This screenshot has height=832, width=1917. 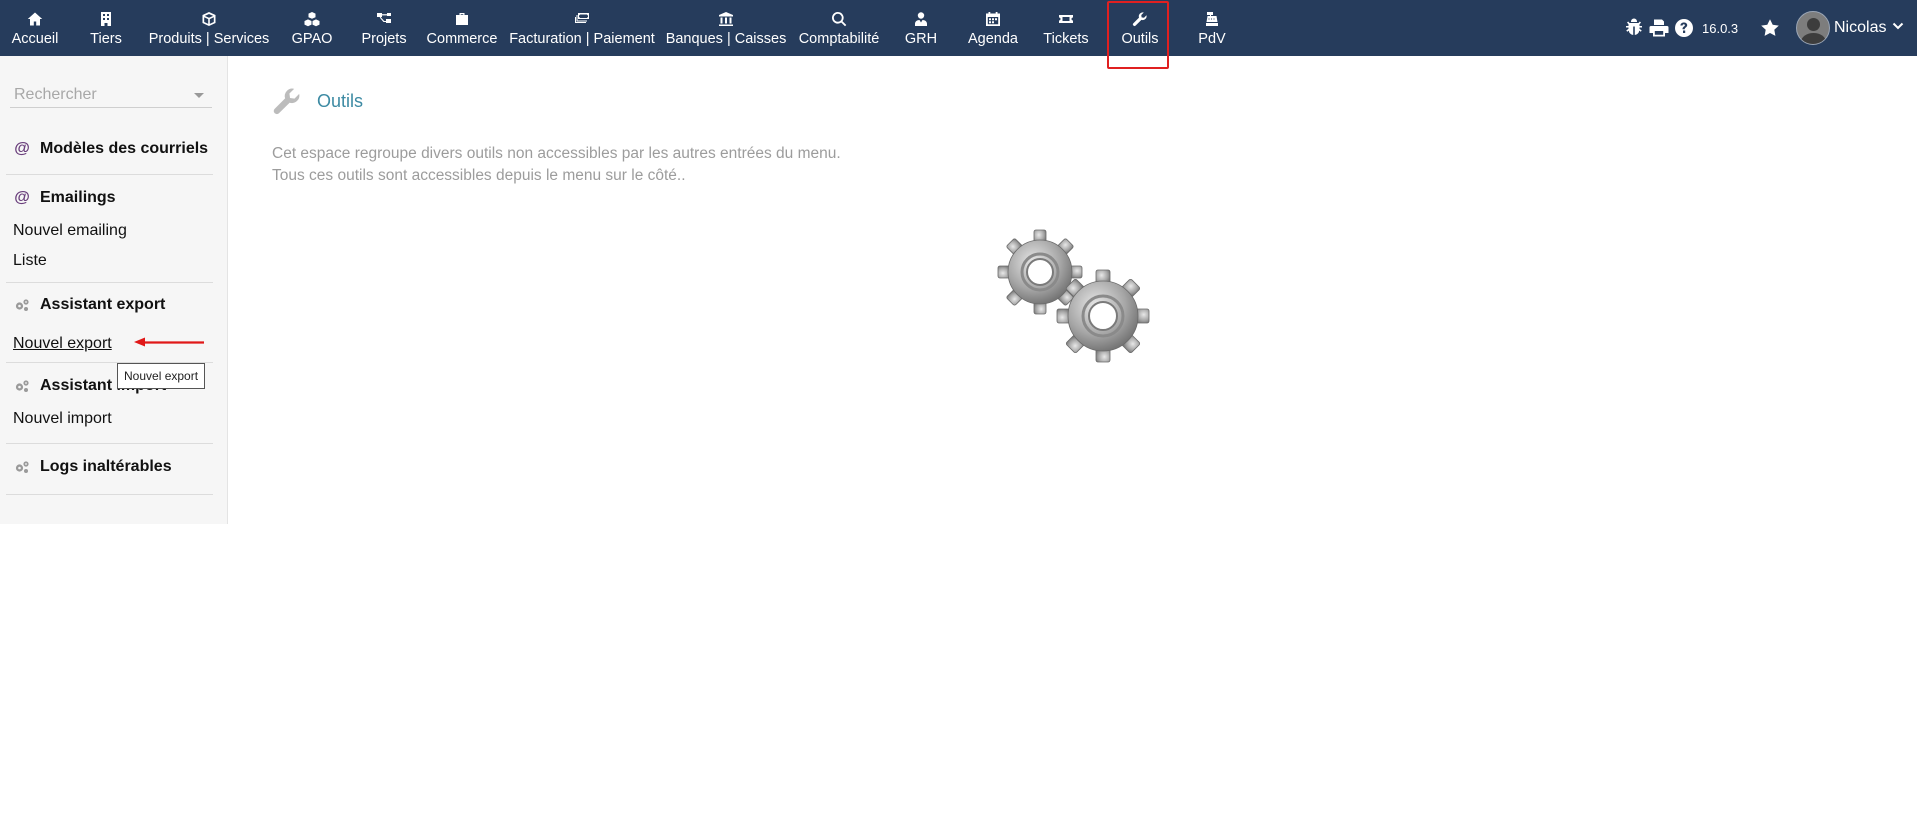 I want to click on sidebar-item-label: Modèles des courriels, so click(x=124, y=148).